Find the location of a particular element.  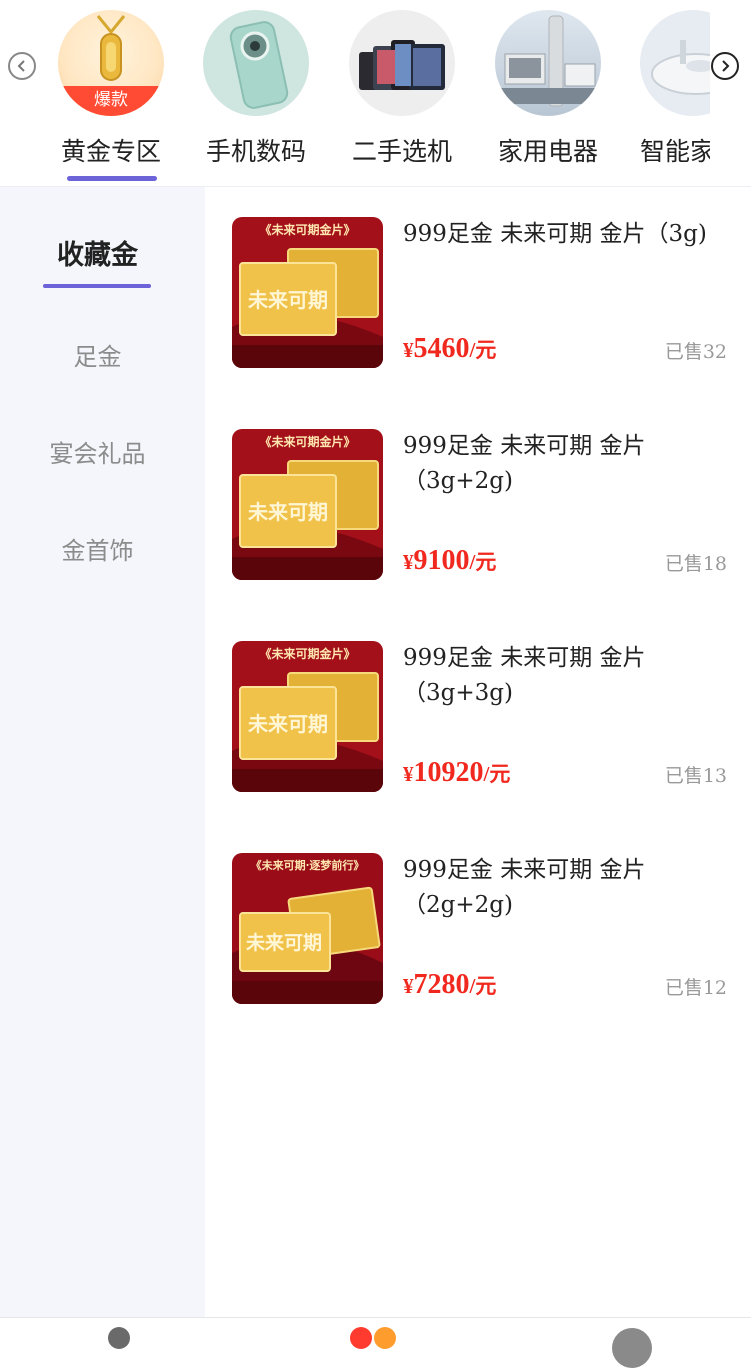

scroll-left-button is located at coordinates (22, 66).